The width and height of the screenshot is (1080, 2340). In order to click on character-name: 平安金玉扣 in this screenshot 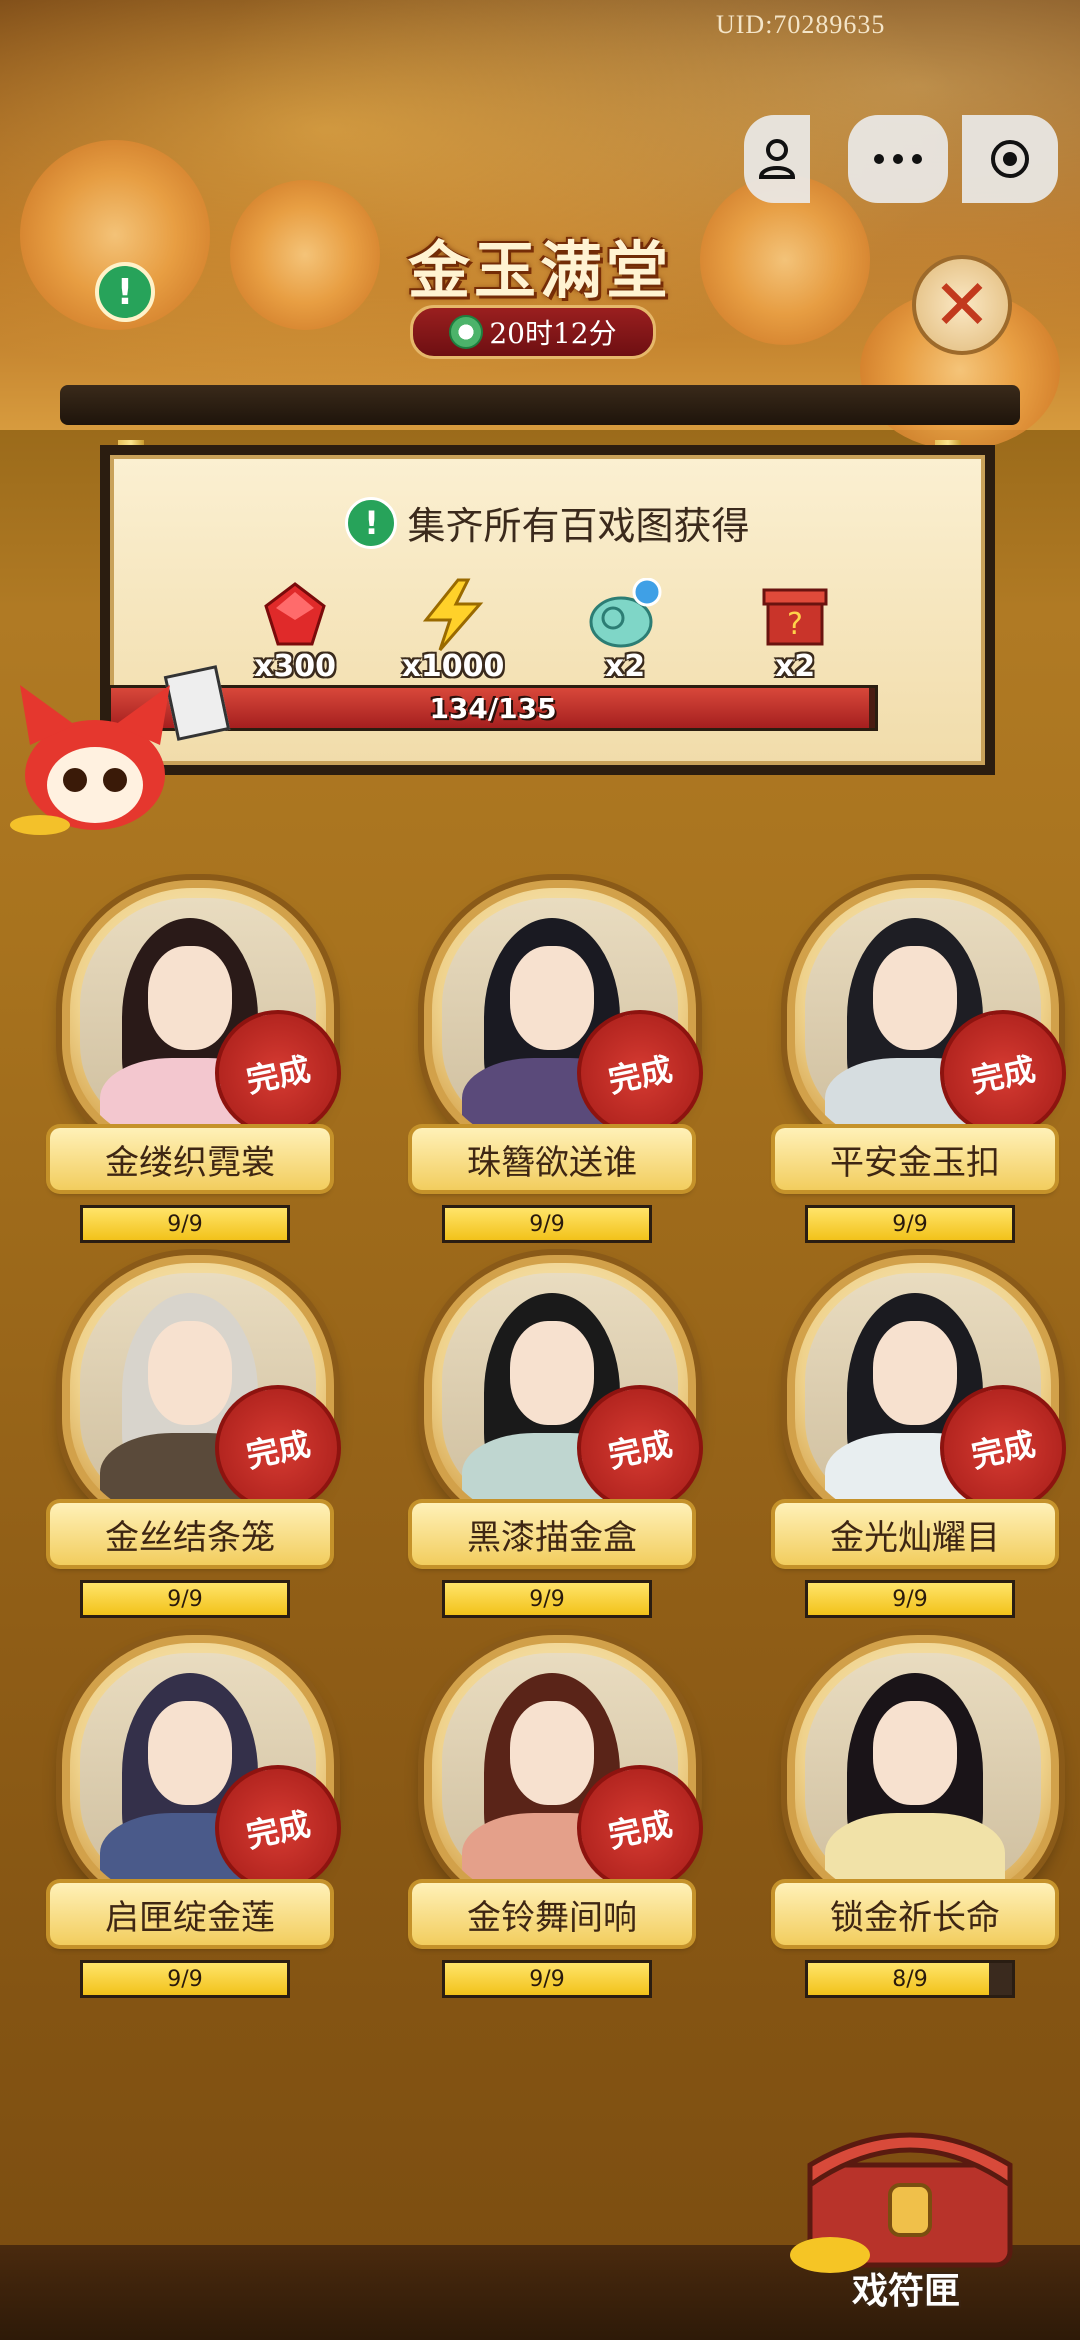, I will do `click(915, 1159)`.